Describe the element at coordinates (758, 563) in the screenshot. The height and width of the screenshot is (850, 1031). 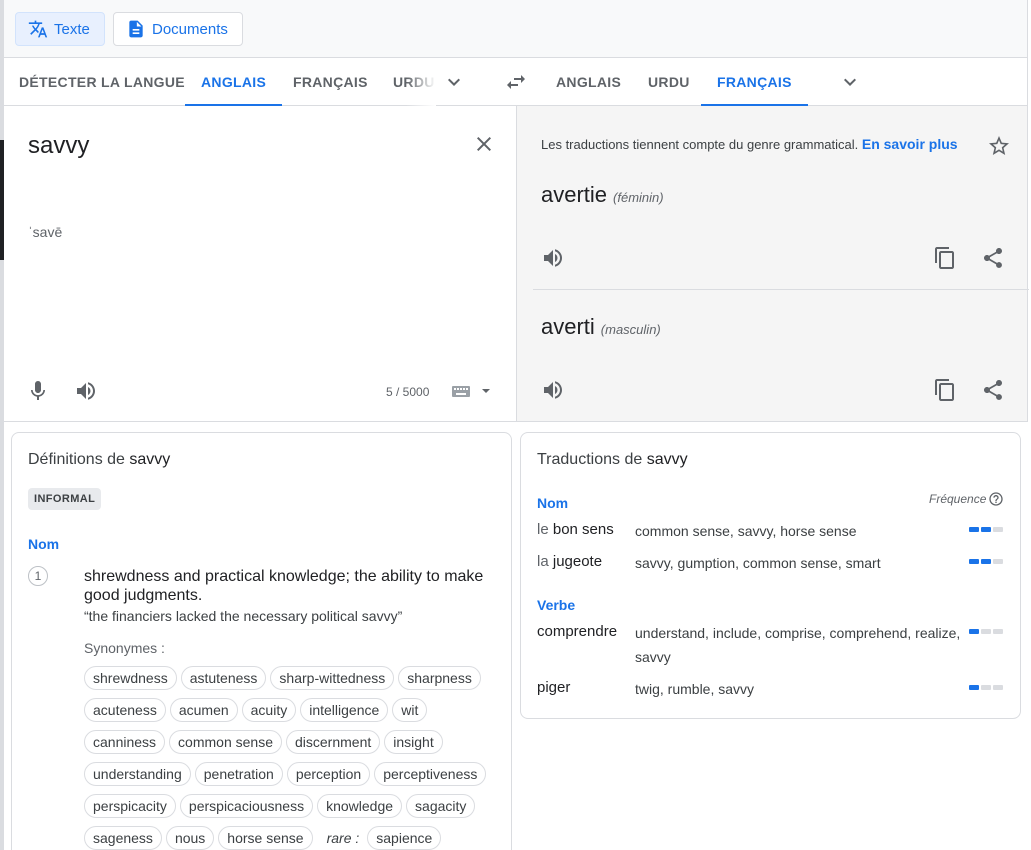
I see `reverse-translations: savvy, gumption, common sense, smart` at that location.